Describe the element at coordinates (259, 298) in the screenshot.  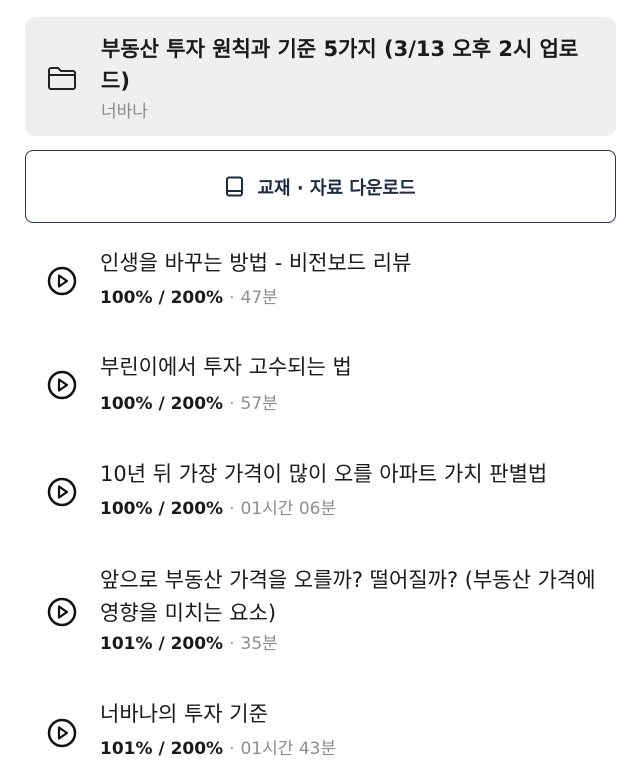
I see `lesson-duration: 47분` at that location.